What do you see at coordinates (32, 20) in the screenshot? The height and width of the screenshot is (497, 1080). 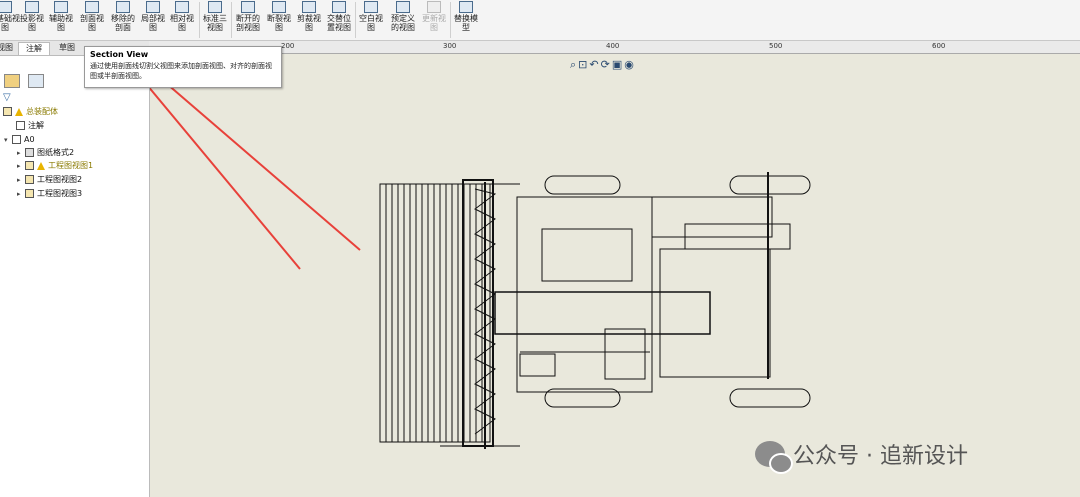 I see `projected-view-button: 投影视 图` at bounding box center [32, 20].